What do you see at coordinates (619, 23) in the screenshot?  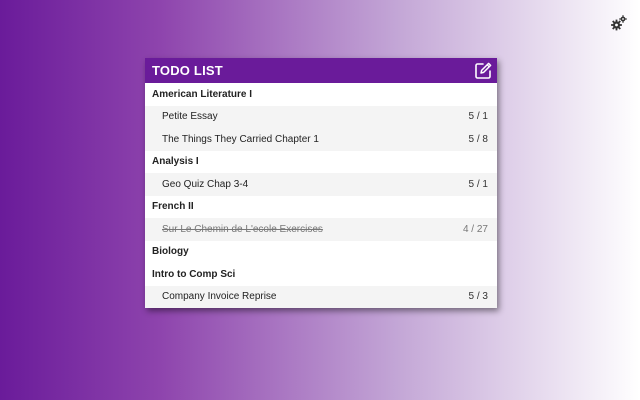 I see `settings-gears-icon` at bounding box center [619, 23].